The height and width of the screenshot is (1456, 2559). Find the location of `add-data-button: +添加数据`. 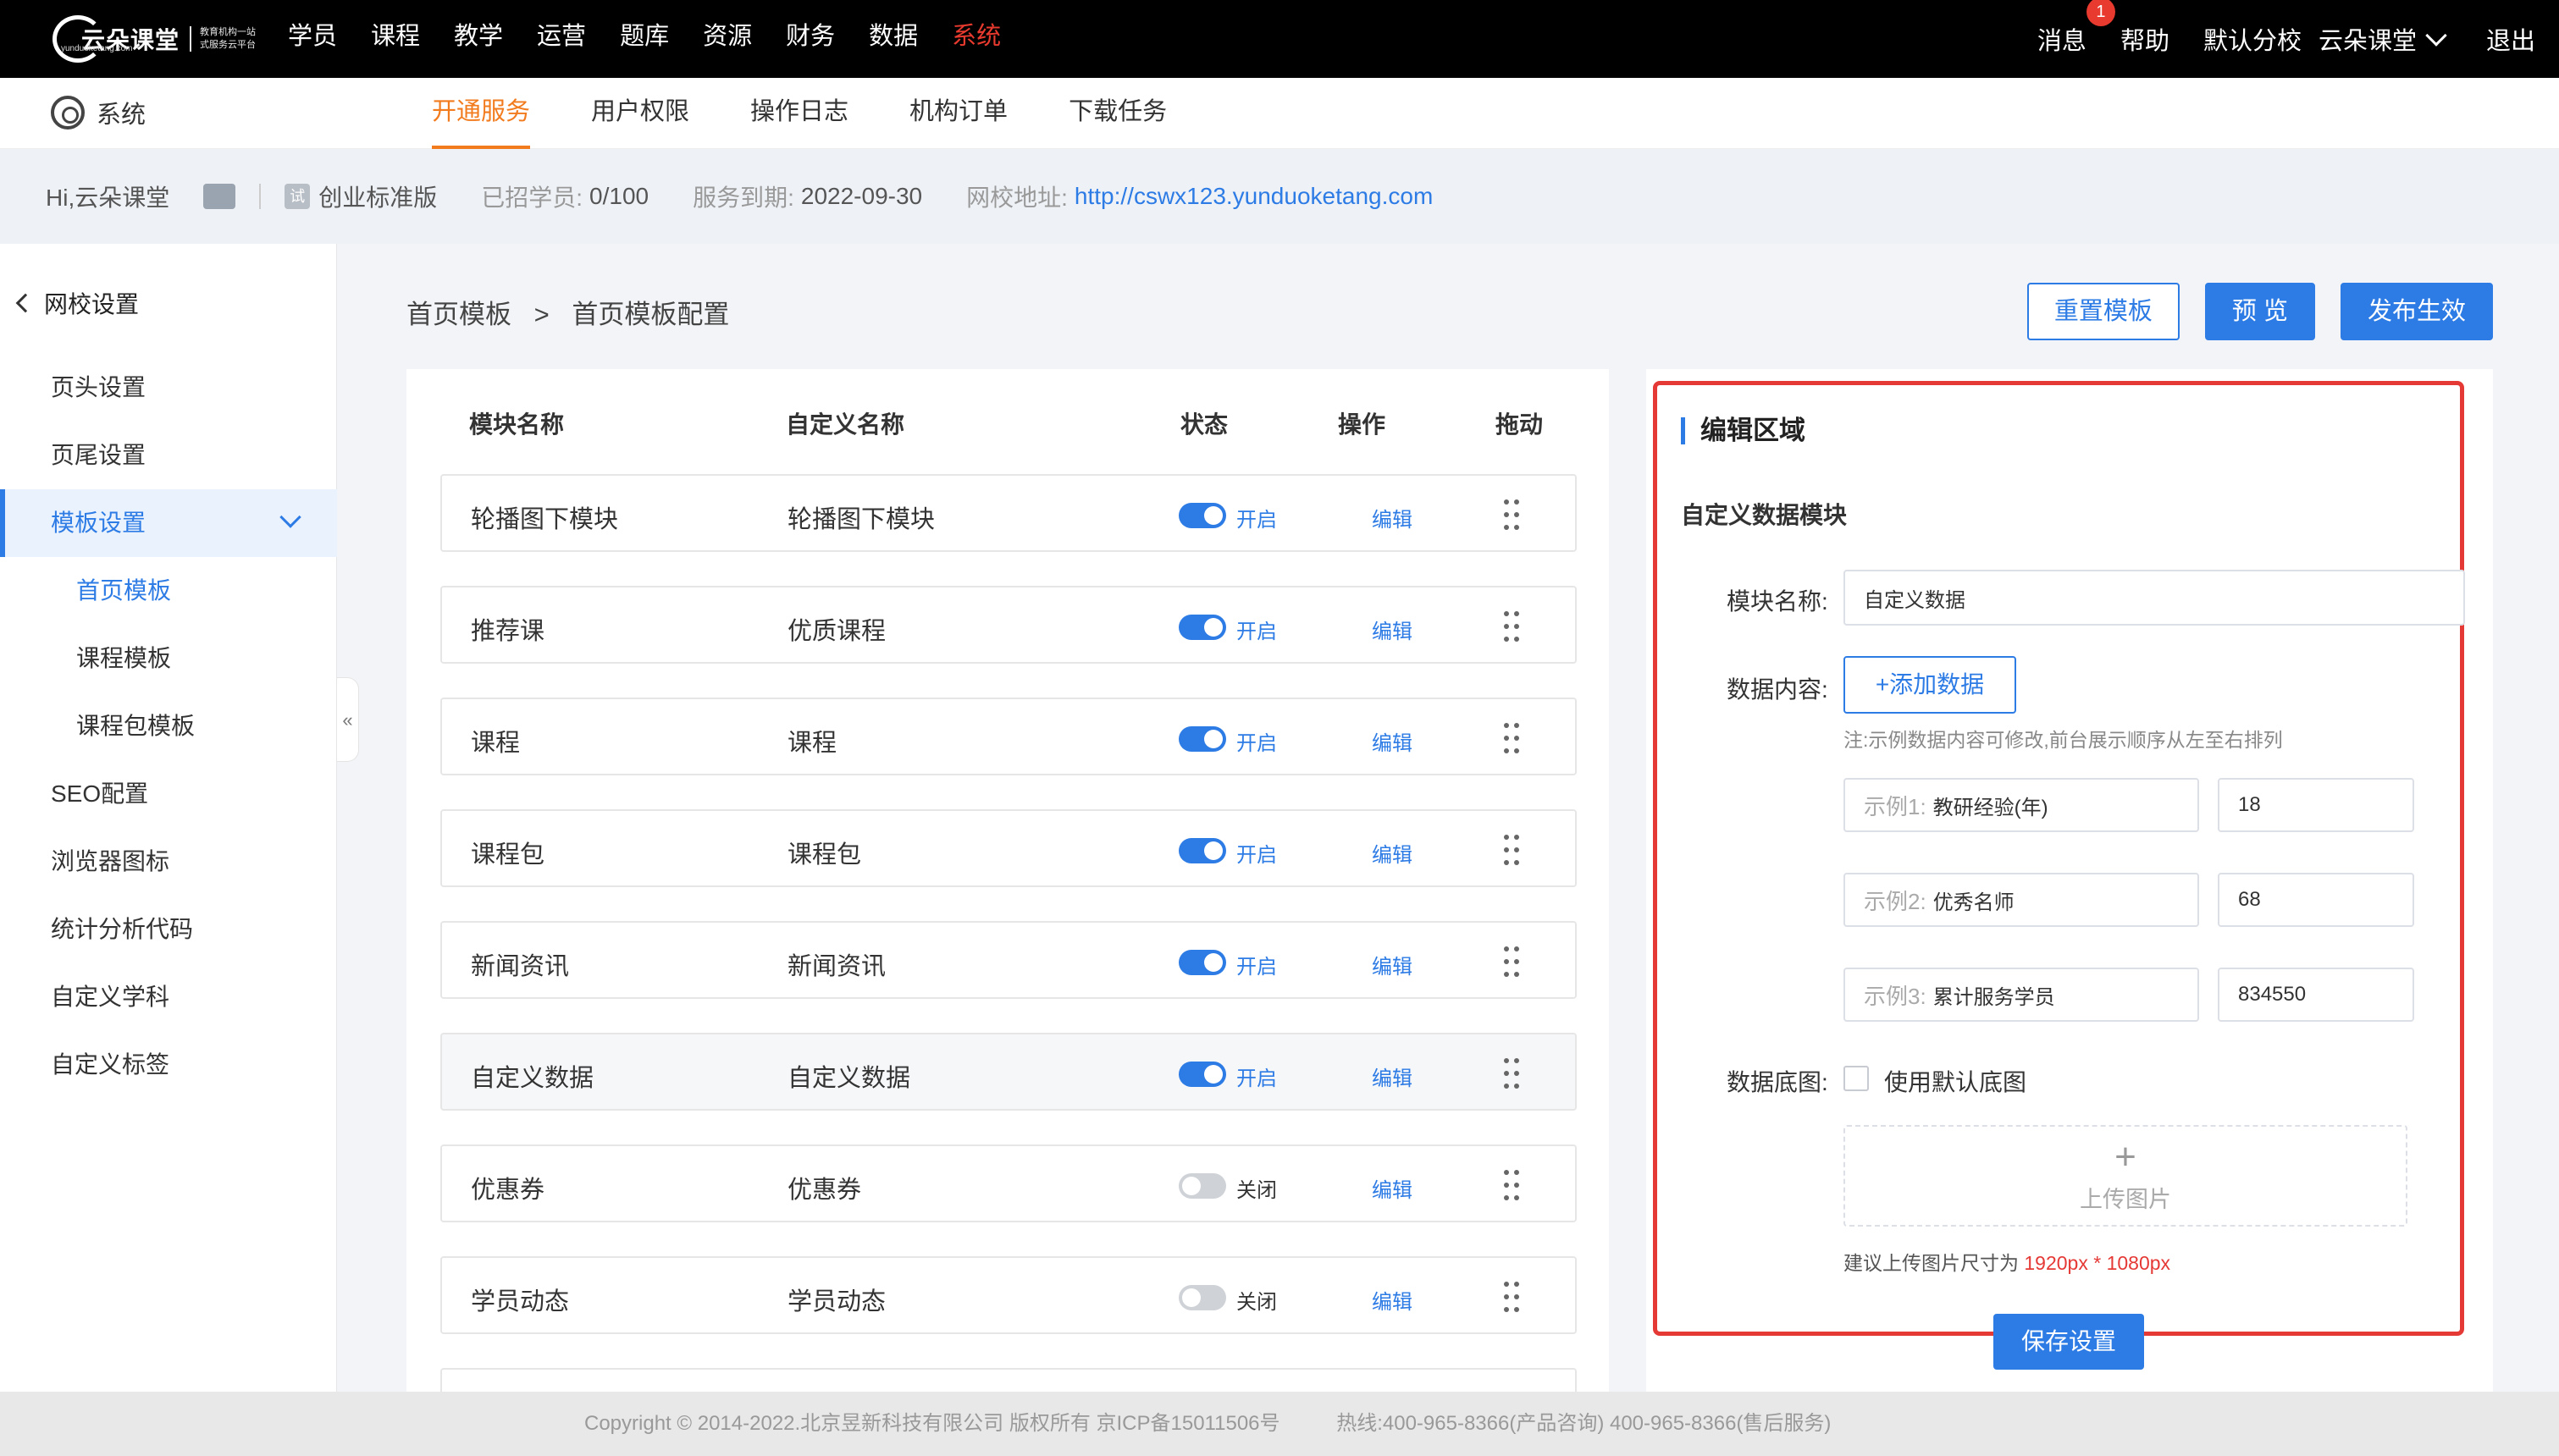

add-data-button: +添加数据 is located at coordinates (1929, 685).